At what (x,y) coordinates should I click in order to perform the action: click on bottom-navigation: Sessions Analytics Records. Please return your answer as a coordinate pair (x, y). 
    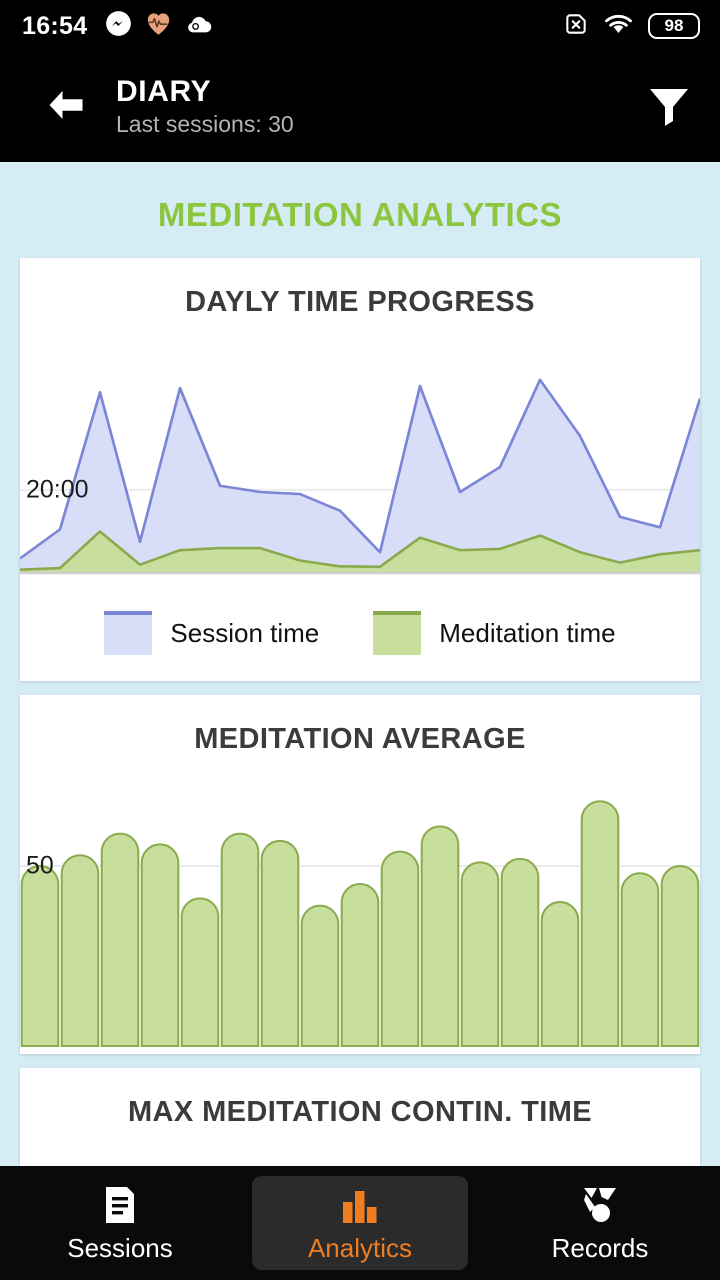
    Looking at the image, I should click on (360, 1223).